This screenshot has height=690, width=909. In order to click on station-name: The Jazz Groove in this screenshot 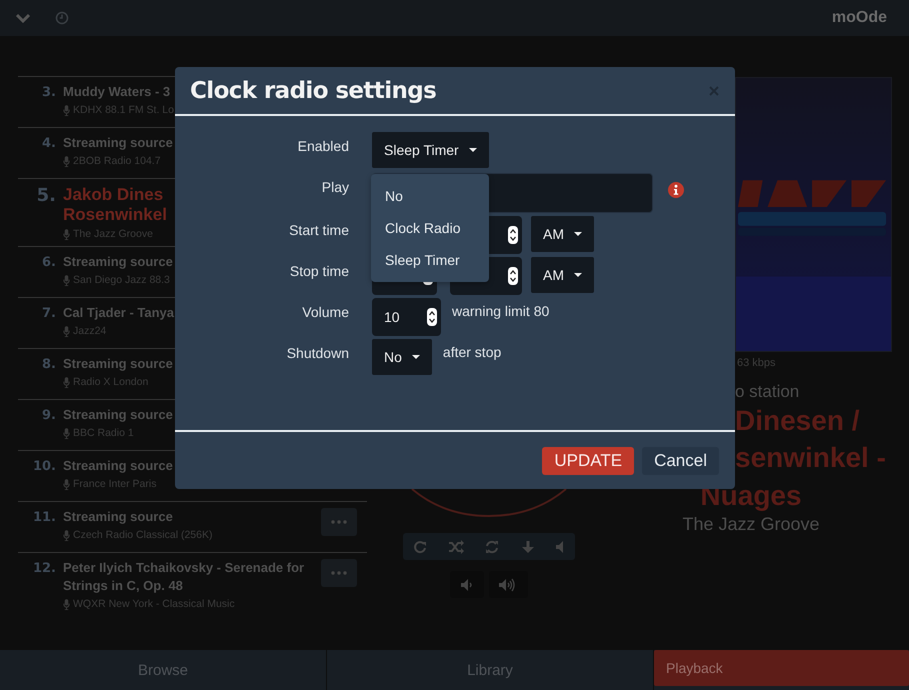, I will do `click(751, 524)`.